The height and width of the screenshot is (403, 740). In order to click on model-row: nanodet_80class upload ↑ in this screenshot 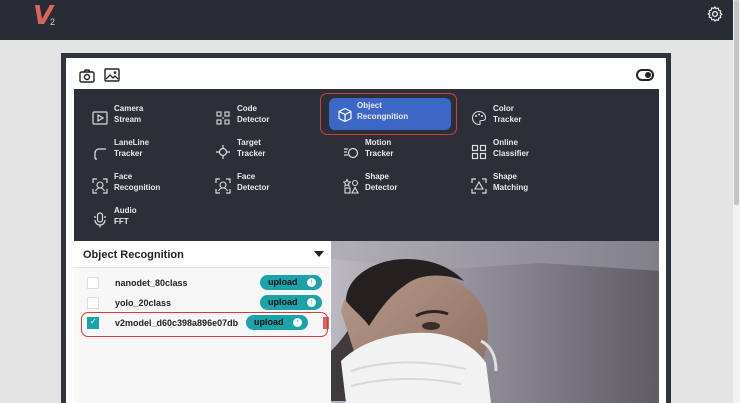, I will do `click(202, 283)`.